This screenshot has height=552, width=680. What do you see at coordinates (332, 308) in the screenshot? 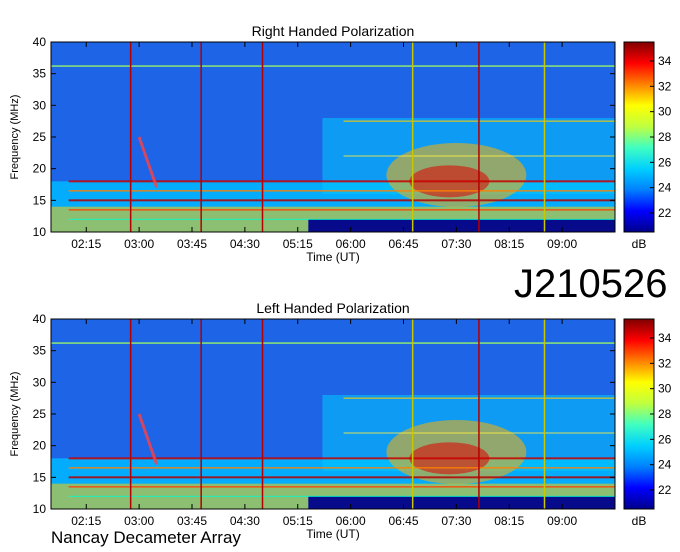
I see `chart-title: Left Handed Polarization` at bounding box center [332, 308].